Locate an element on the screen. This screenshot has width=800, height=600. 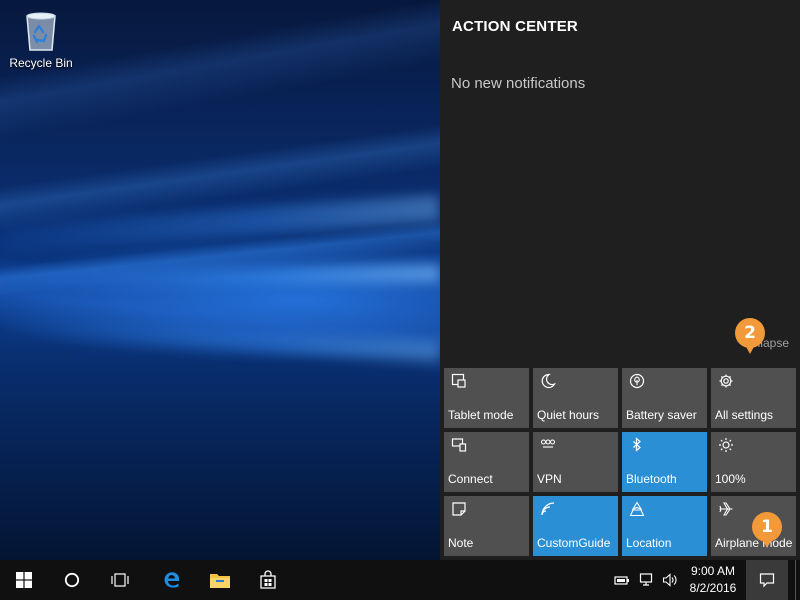
quick-action-vpn: VPN is located at coordinates (575, 462).